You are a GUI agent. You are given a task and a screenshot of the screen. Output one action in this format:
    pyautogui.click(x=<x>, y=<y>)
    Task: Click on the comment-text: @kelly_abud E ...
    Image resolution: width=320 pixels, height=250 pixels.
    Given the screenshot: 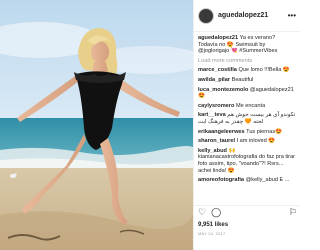 What is the action you would take?
    pyautogui.click(x=267, y=180)
    